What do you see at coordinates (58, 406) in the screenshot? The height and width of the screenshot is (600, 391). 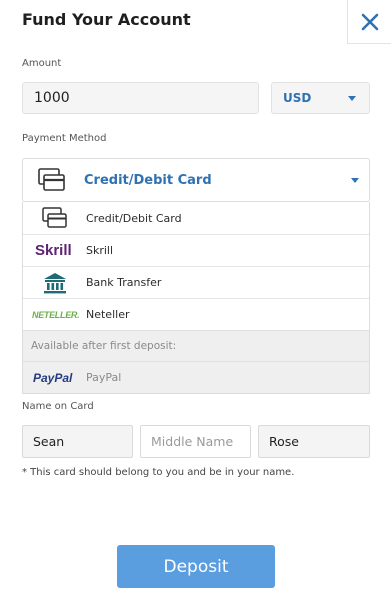 I see `name-on-card-label: Name on Card` at bounding box center [58, 406].